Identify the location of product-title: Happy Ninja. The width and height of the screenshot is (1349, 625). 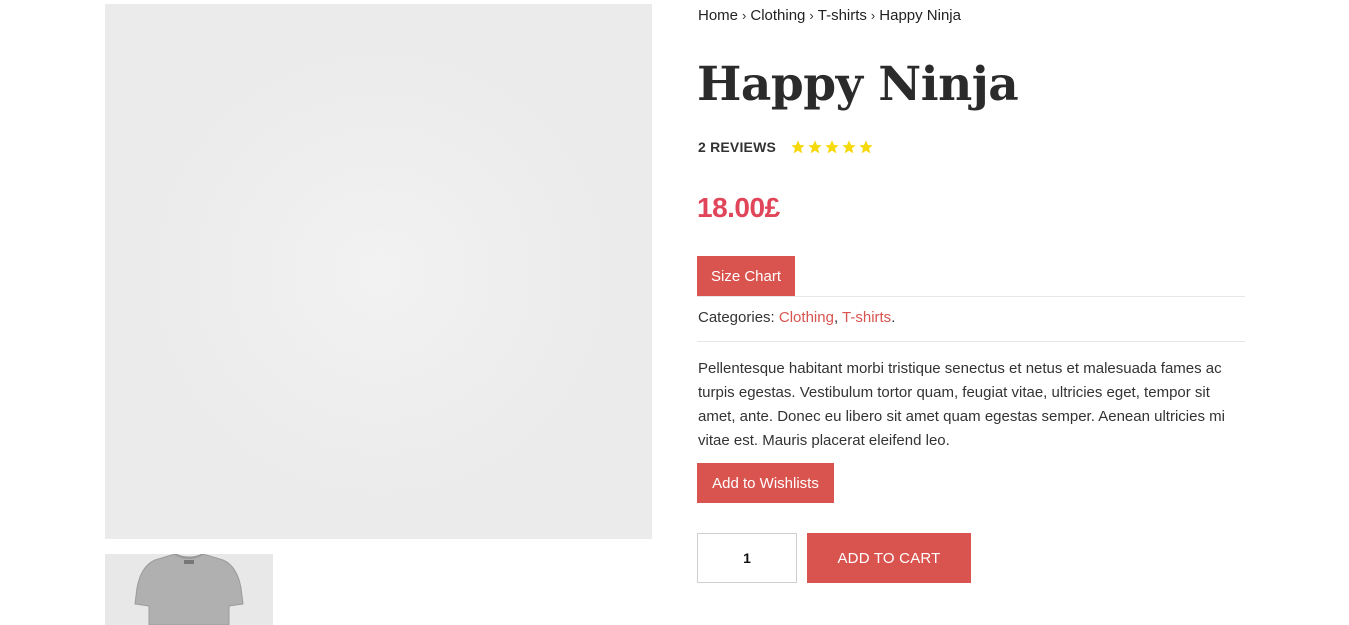
(858, 84).